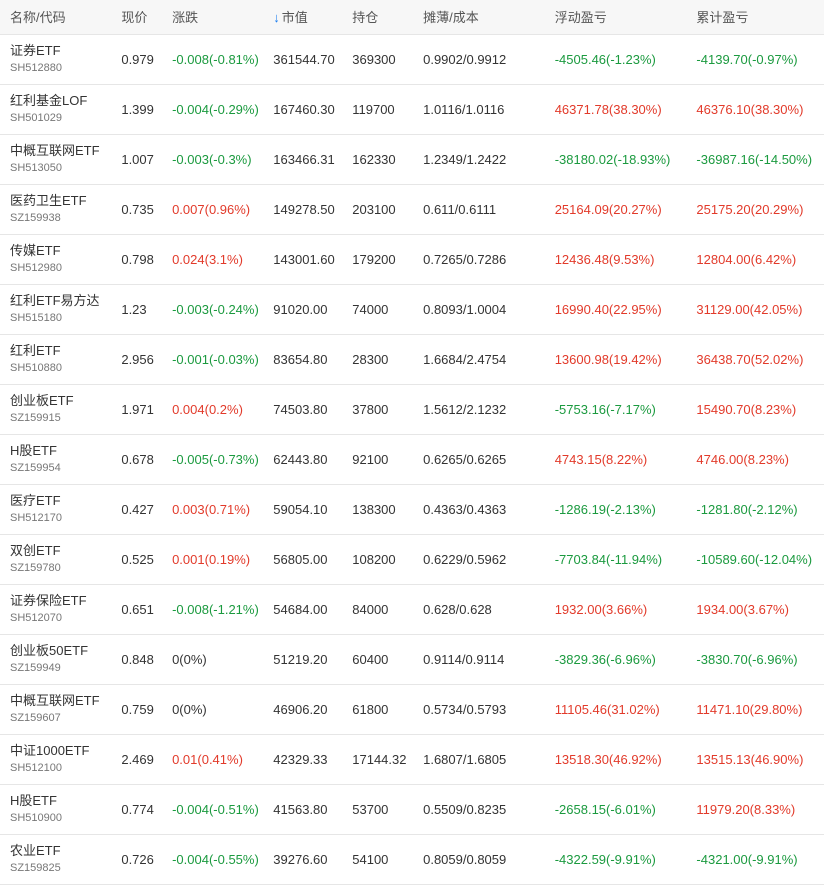  Describe the element at coordinates (36, 768) in the screenshot. I see `fund-code: SH512100` at that location.